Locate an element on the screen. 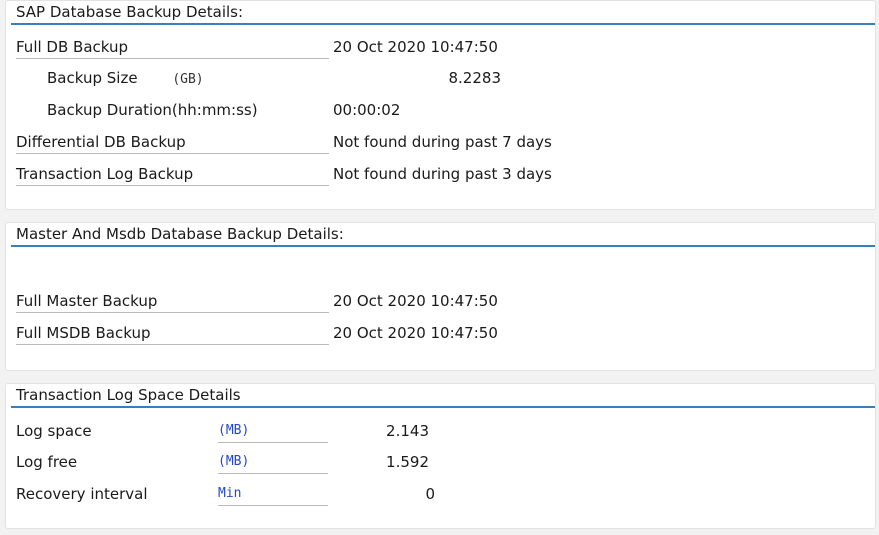 This screenshot has height=535, width=879. full-db-backup-value: 20 Oct 2020 10:47:50 is located at coordinates (415, 47).